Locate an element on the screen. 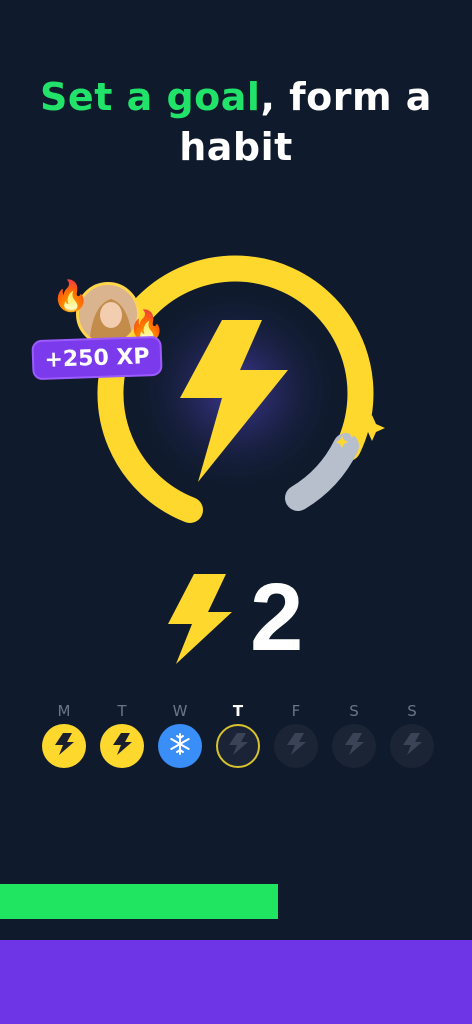 The image size is (472, 1024). day-letter: W is located at coordinates (180, 711).